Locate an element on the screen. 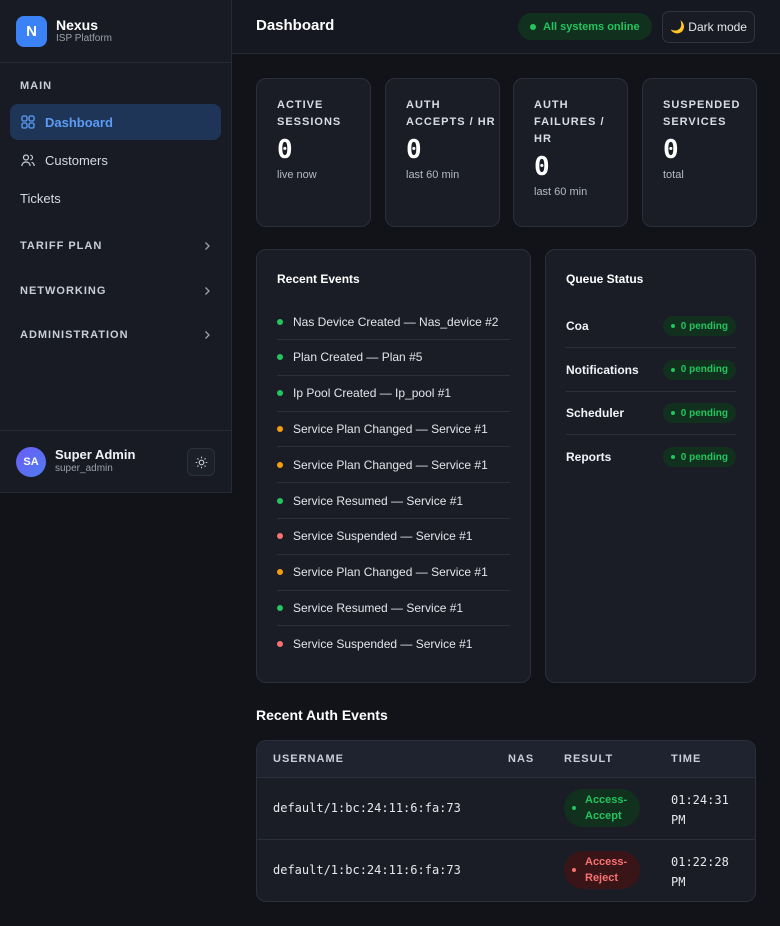  result-badge: Access-Reject is located at coordinates (602, 870).